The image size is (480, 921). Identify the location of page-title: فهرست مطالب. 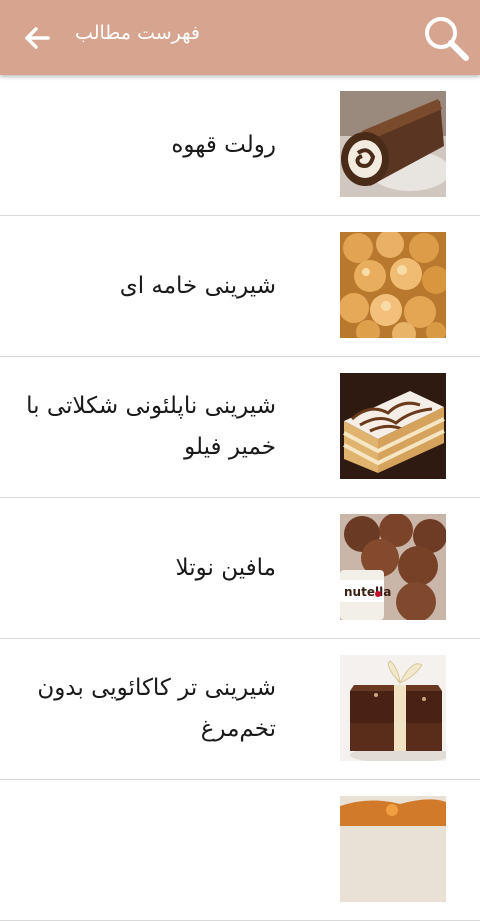
(137, 33).